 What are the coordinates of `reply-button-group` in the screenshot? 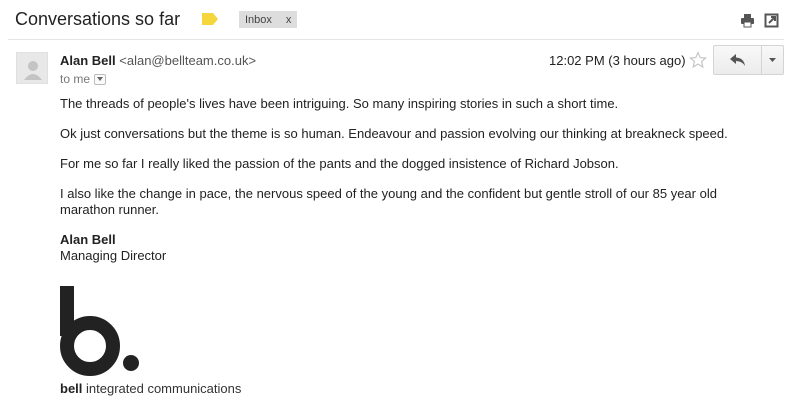 It's located at (748, 60).